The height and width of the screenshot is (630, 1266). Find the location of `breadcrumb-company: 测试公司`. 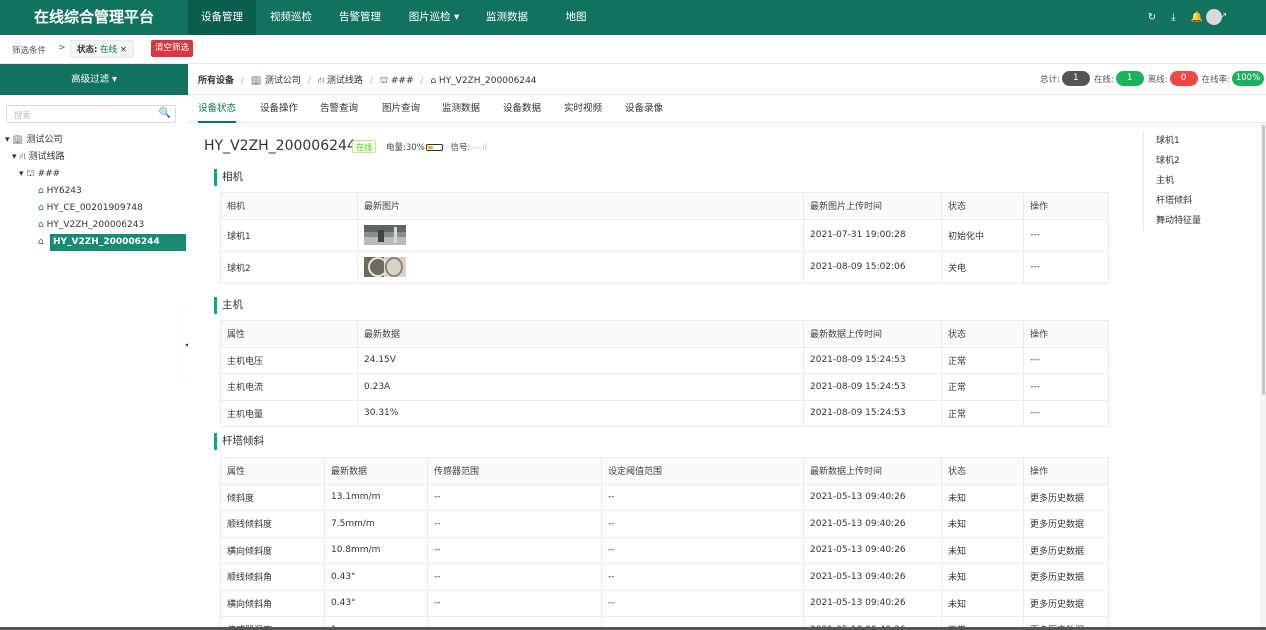

breadcrumb-company: 测试公司 is located at coordinates (283, 81).